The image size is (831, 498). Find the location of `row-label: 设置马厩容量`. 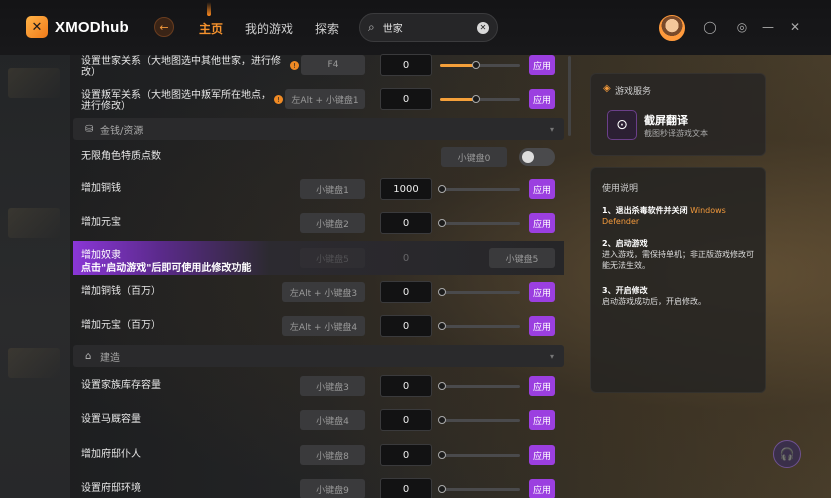

row-label: 设置马厩容量 is located at coordinates (111, 419).